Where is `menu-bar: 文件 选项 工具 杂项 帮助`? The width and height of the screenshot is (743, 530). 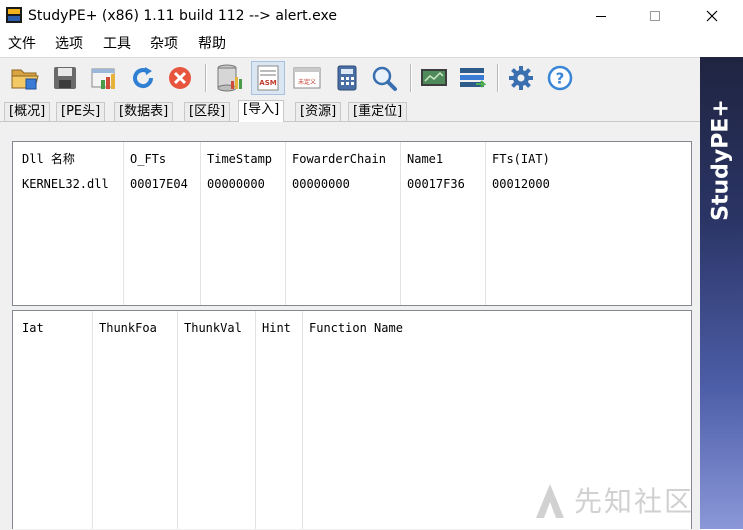 menu-bar: 文件 选项 工具 杂项 帮助 is located at coordinates (371, 44).